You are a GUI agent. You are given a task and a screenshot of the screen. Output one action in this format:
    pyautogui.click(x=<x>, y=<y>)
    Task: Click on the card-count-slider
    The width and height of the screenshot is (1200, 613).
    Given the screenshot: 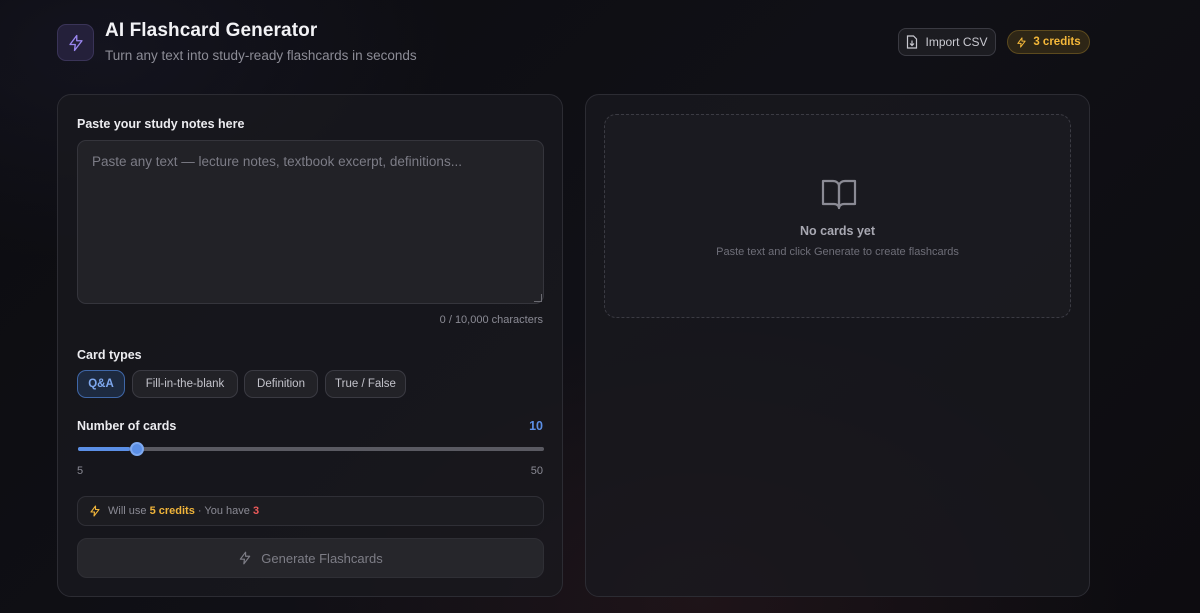 What is the action you would take?
    pyautogui.click(x=311, y=449)
    